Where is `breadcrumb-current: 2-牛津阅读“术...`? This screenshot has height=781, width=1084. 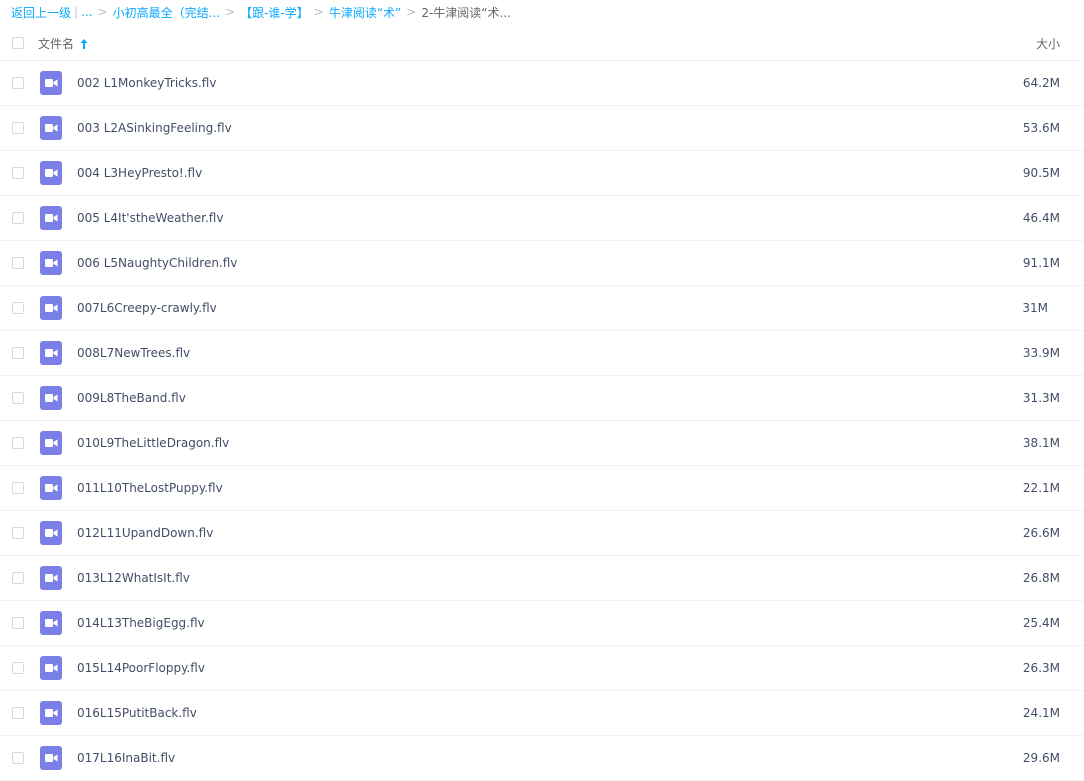
breadcrumb-current: 2-牛津阅读“术... is located at coordinates (466, 12).